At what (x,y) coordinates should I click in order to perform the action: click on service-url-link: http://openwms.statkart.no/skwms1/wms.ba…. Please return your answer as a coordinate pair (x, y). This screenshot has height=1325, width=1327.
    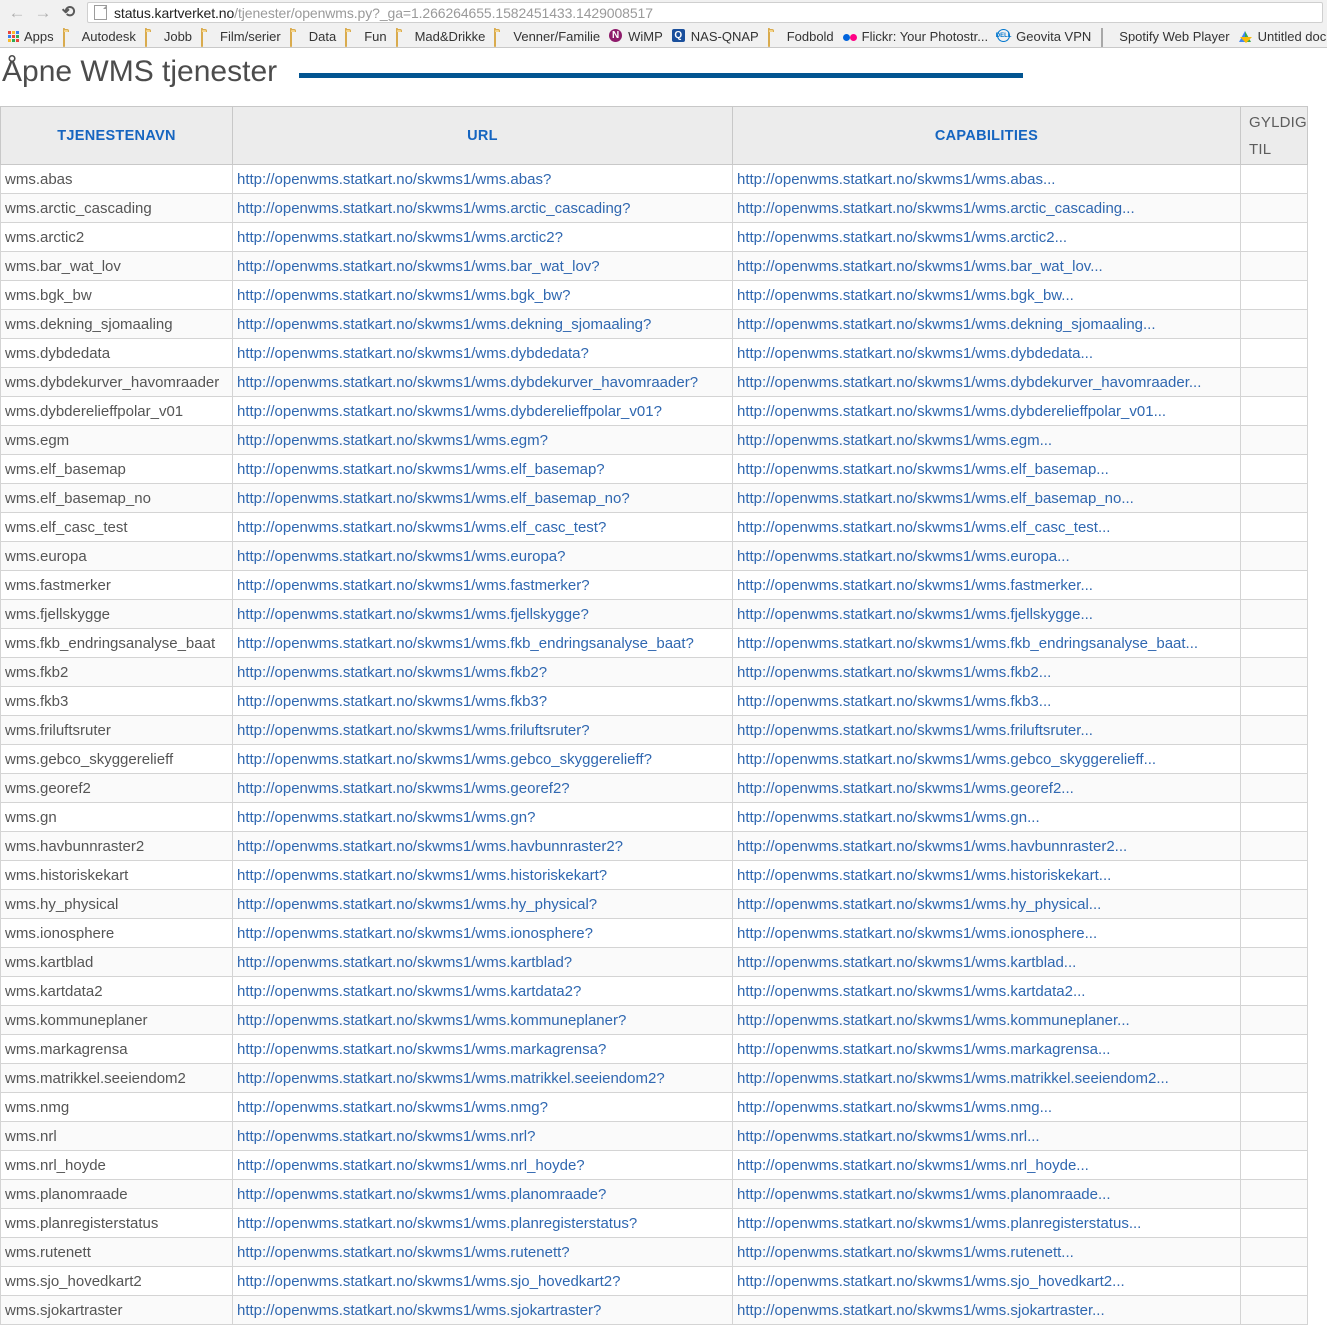
    Looking at the image, I should click on (418, 266).